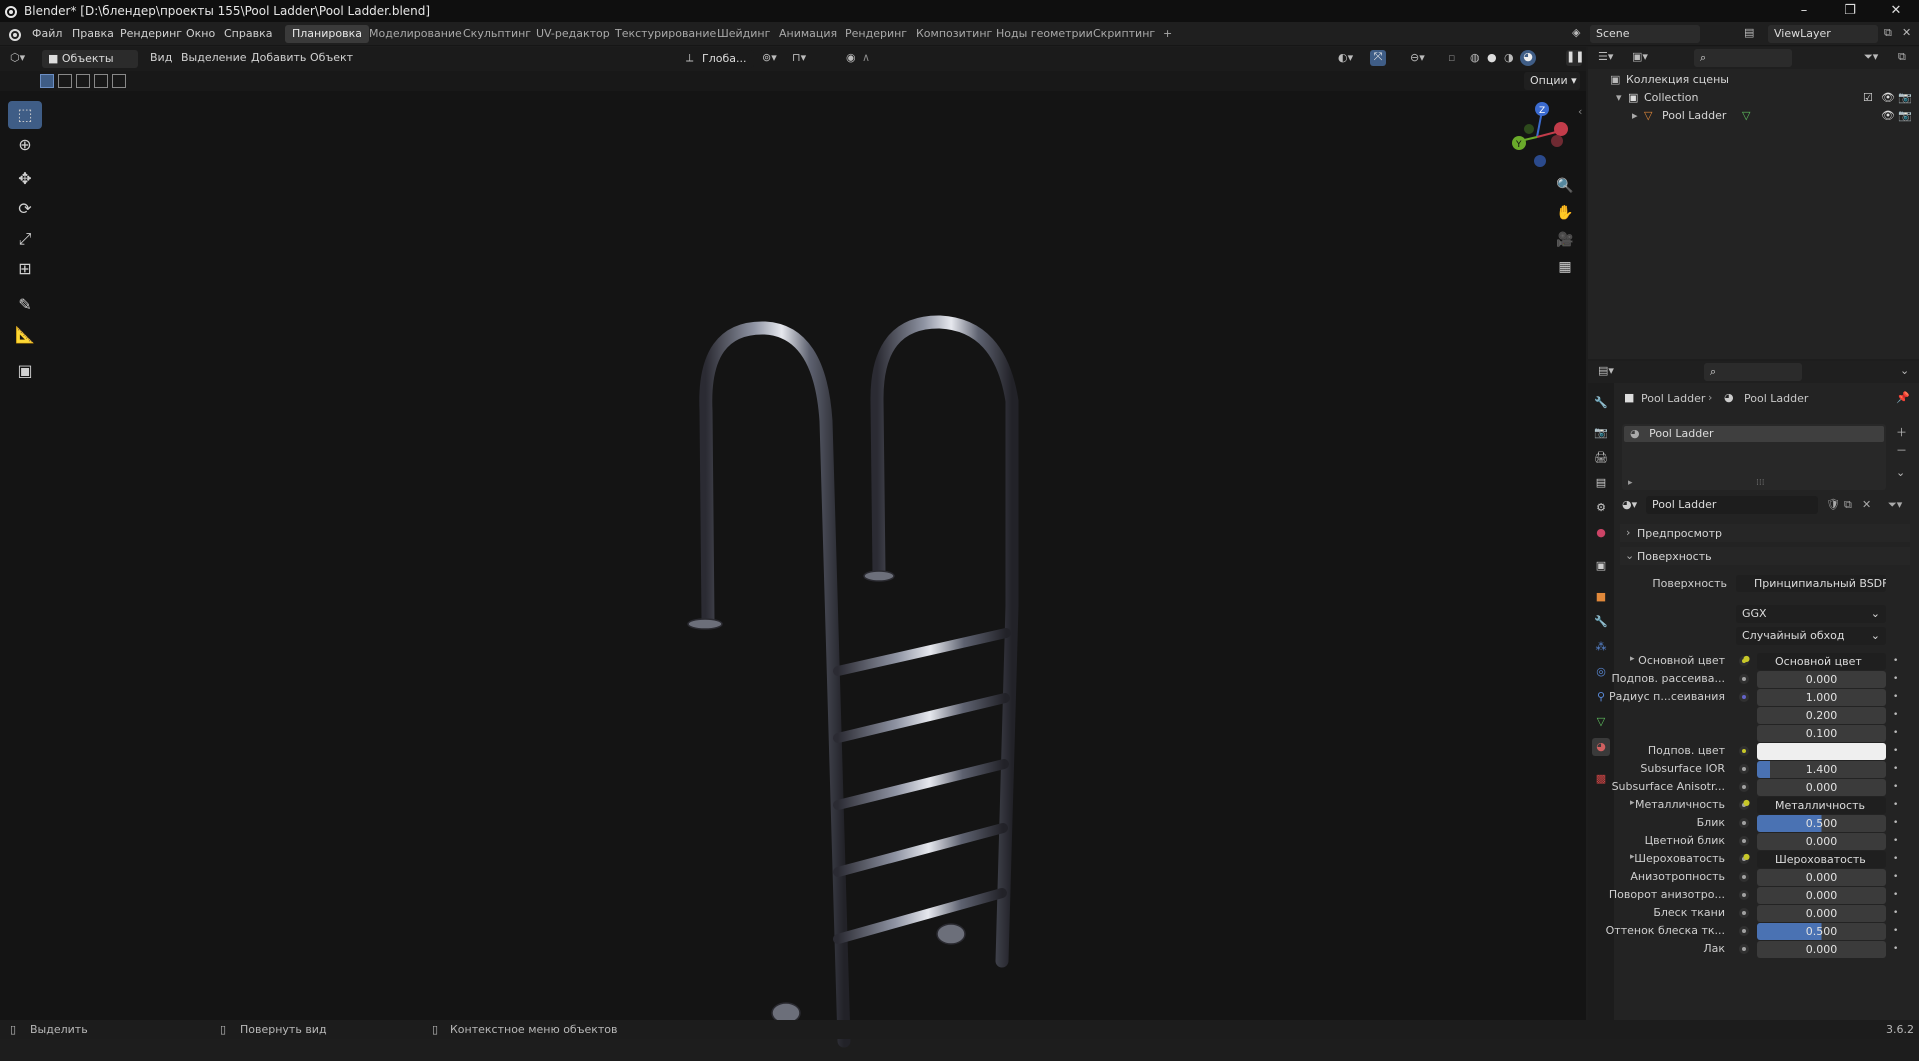 The width and height of the screenshot is (1919, 1061). What do you see at coordinates (65, 81) in the screenshot?
I see `select-extend-icon` at bounding box center [65, 81].